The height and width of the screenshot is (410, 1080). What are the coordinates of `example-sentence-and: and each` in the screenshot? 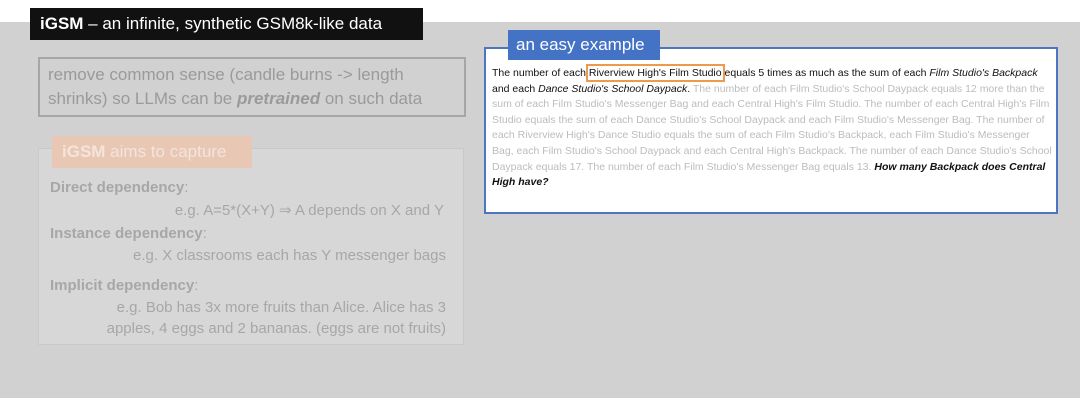 It's located at (515, 88).